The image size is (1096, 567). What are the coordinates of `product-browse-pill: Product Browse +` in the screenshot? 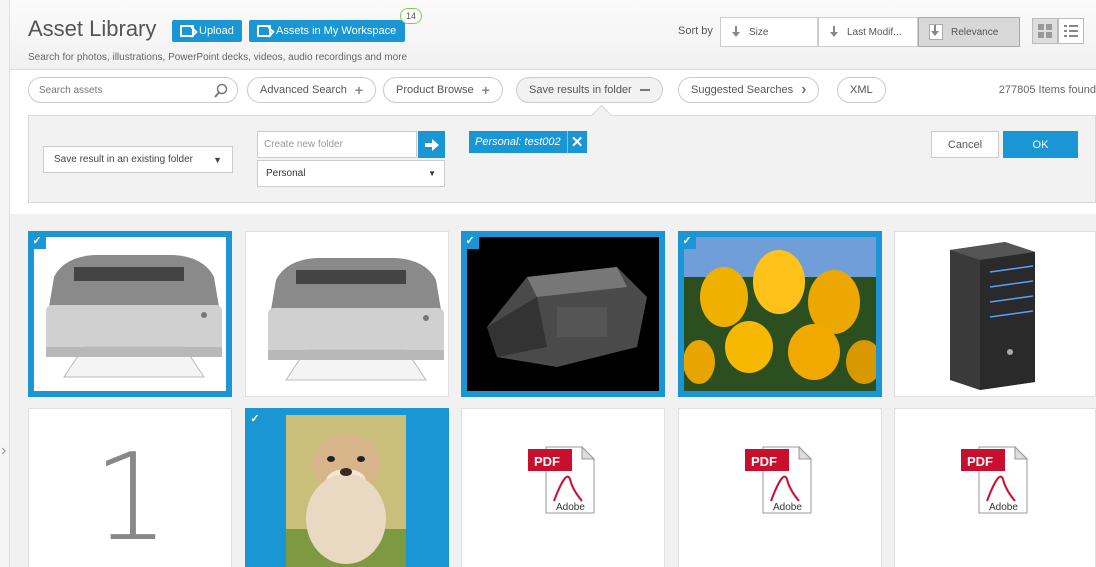 It's located at (443, 90).